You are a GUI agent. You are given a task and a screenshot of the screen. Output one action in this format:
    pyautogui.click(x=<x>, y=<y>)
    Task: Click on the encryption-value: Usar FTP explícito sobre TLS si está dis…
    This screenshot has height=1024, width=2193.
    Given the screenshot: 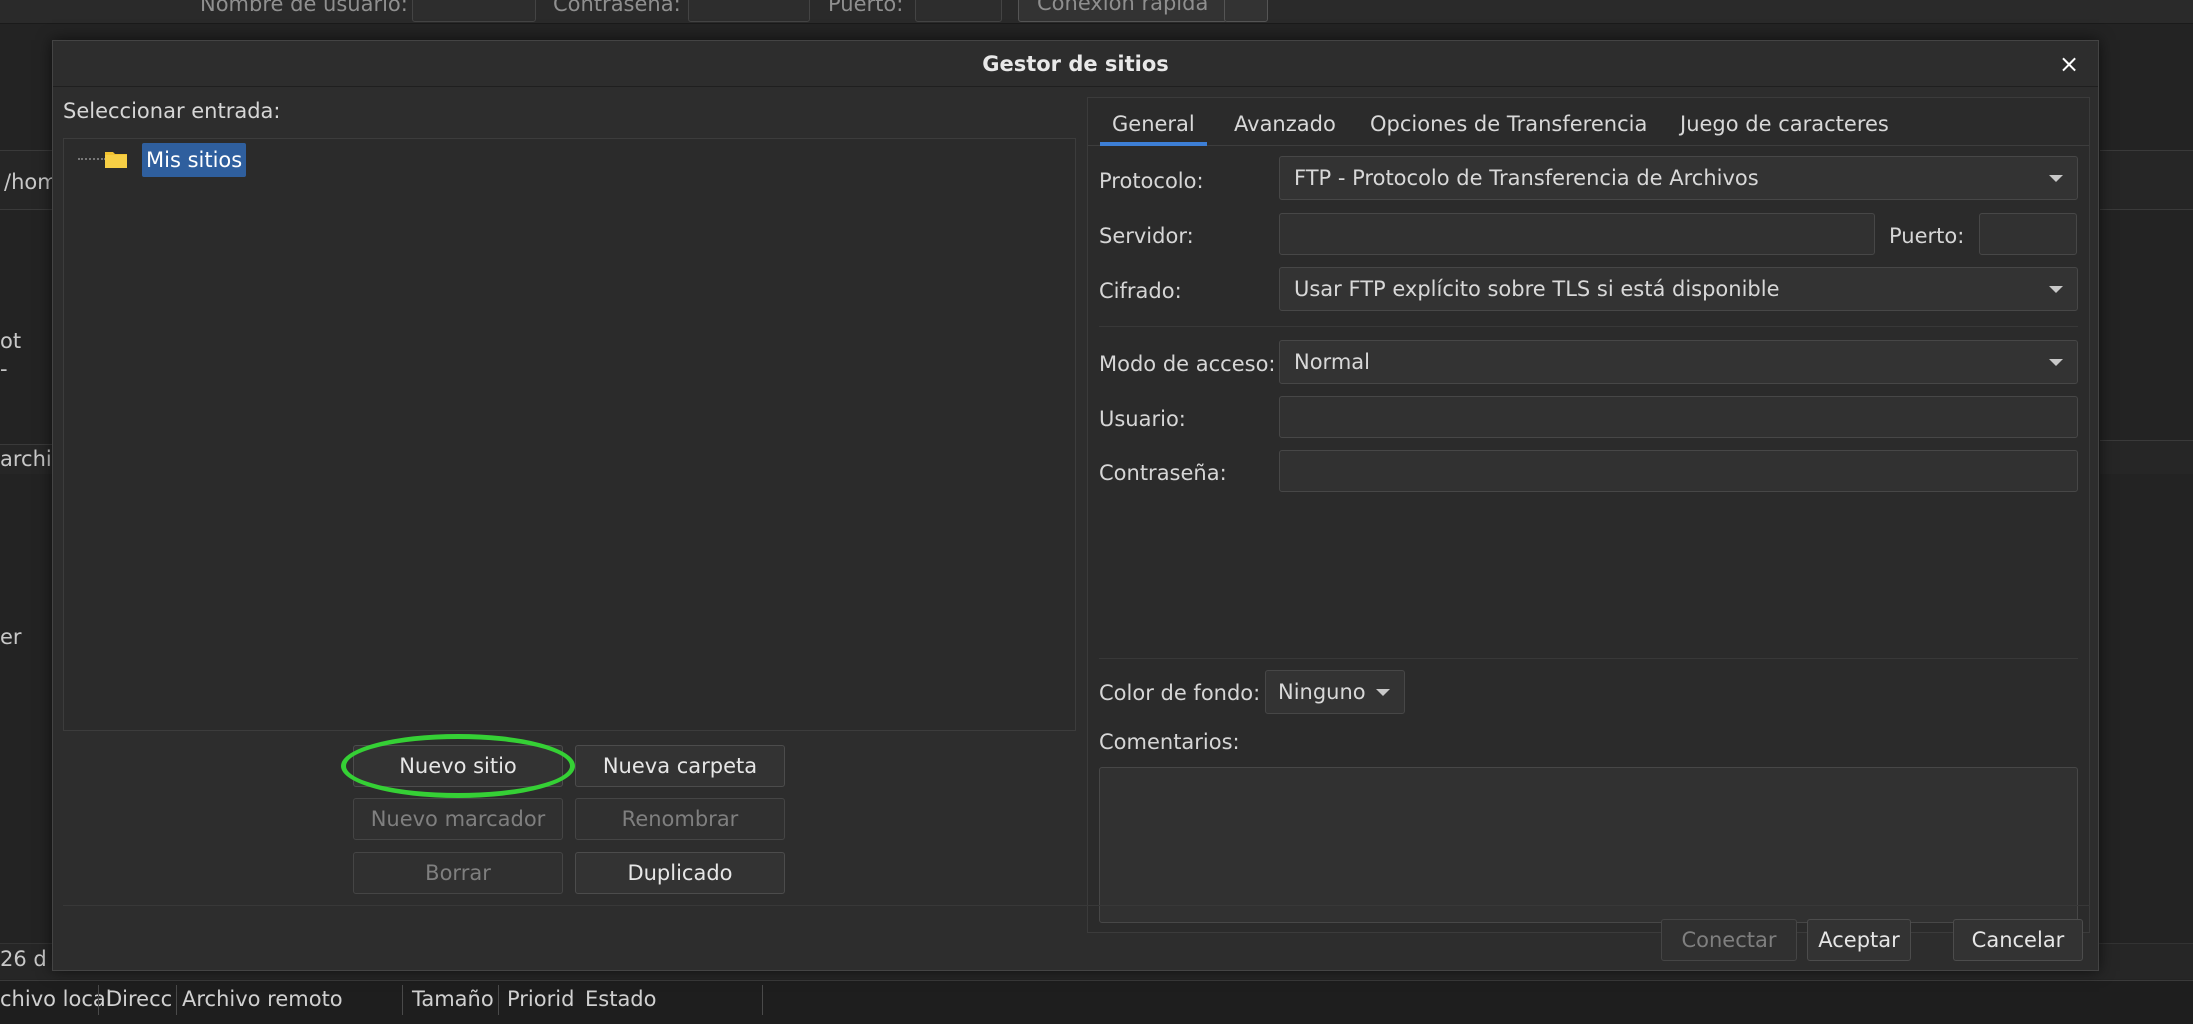 What is the action you would take?
    pyautogui.click(x=1537, y=289)
    